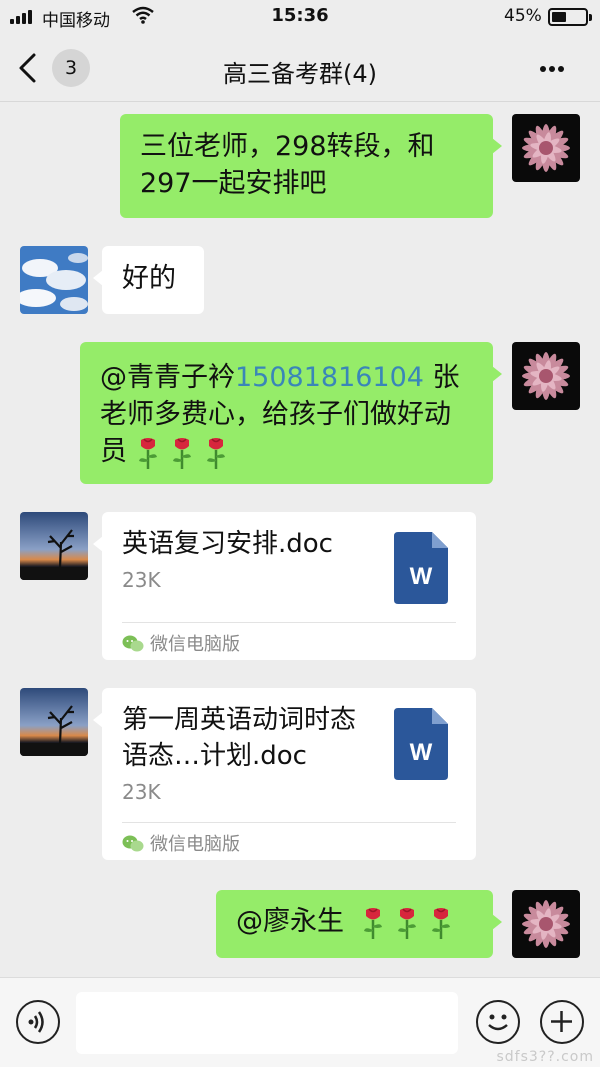 The image size is (600, 1067). What do you see at coordinates (267, 1023) in the screenshot?
I see `message-input` at bounding box center [267, 1023].